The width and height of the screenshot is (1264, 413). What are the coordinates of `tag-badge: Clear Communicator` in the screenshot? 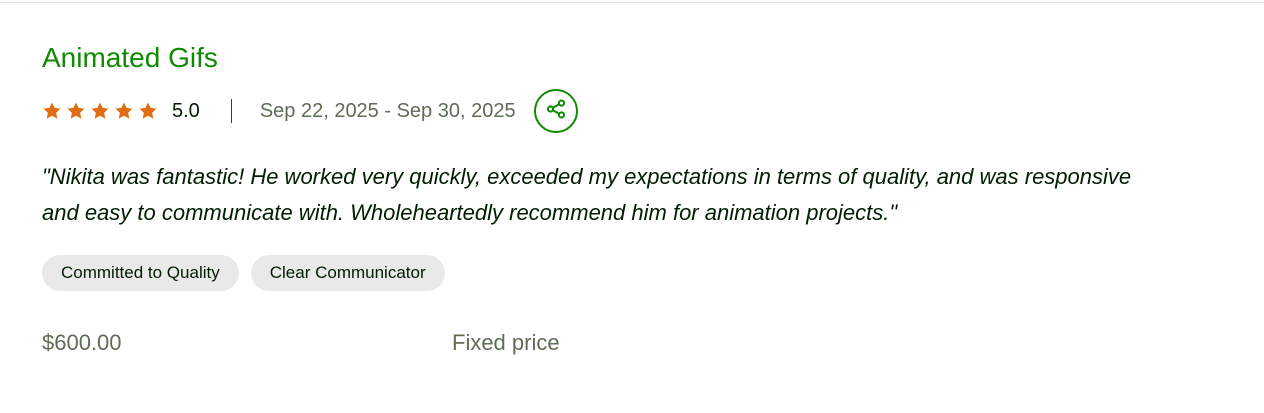 It's located at (347, 273).